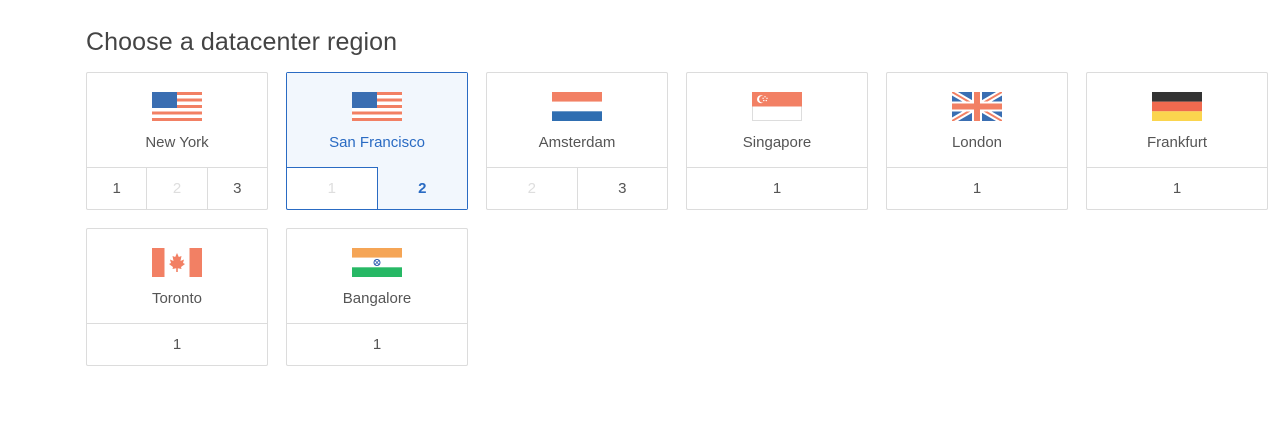 The image size is (1268, 442). I want to click on region-city-name: Frankfurt, so click(1176, 142).